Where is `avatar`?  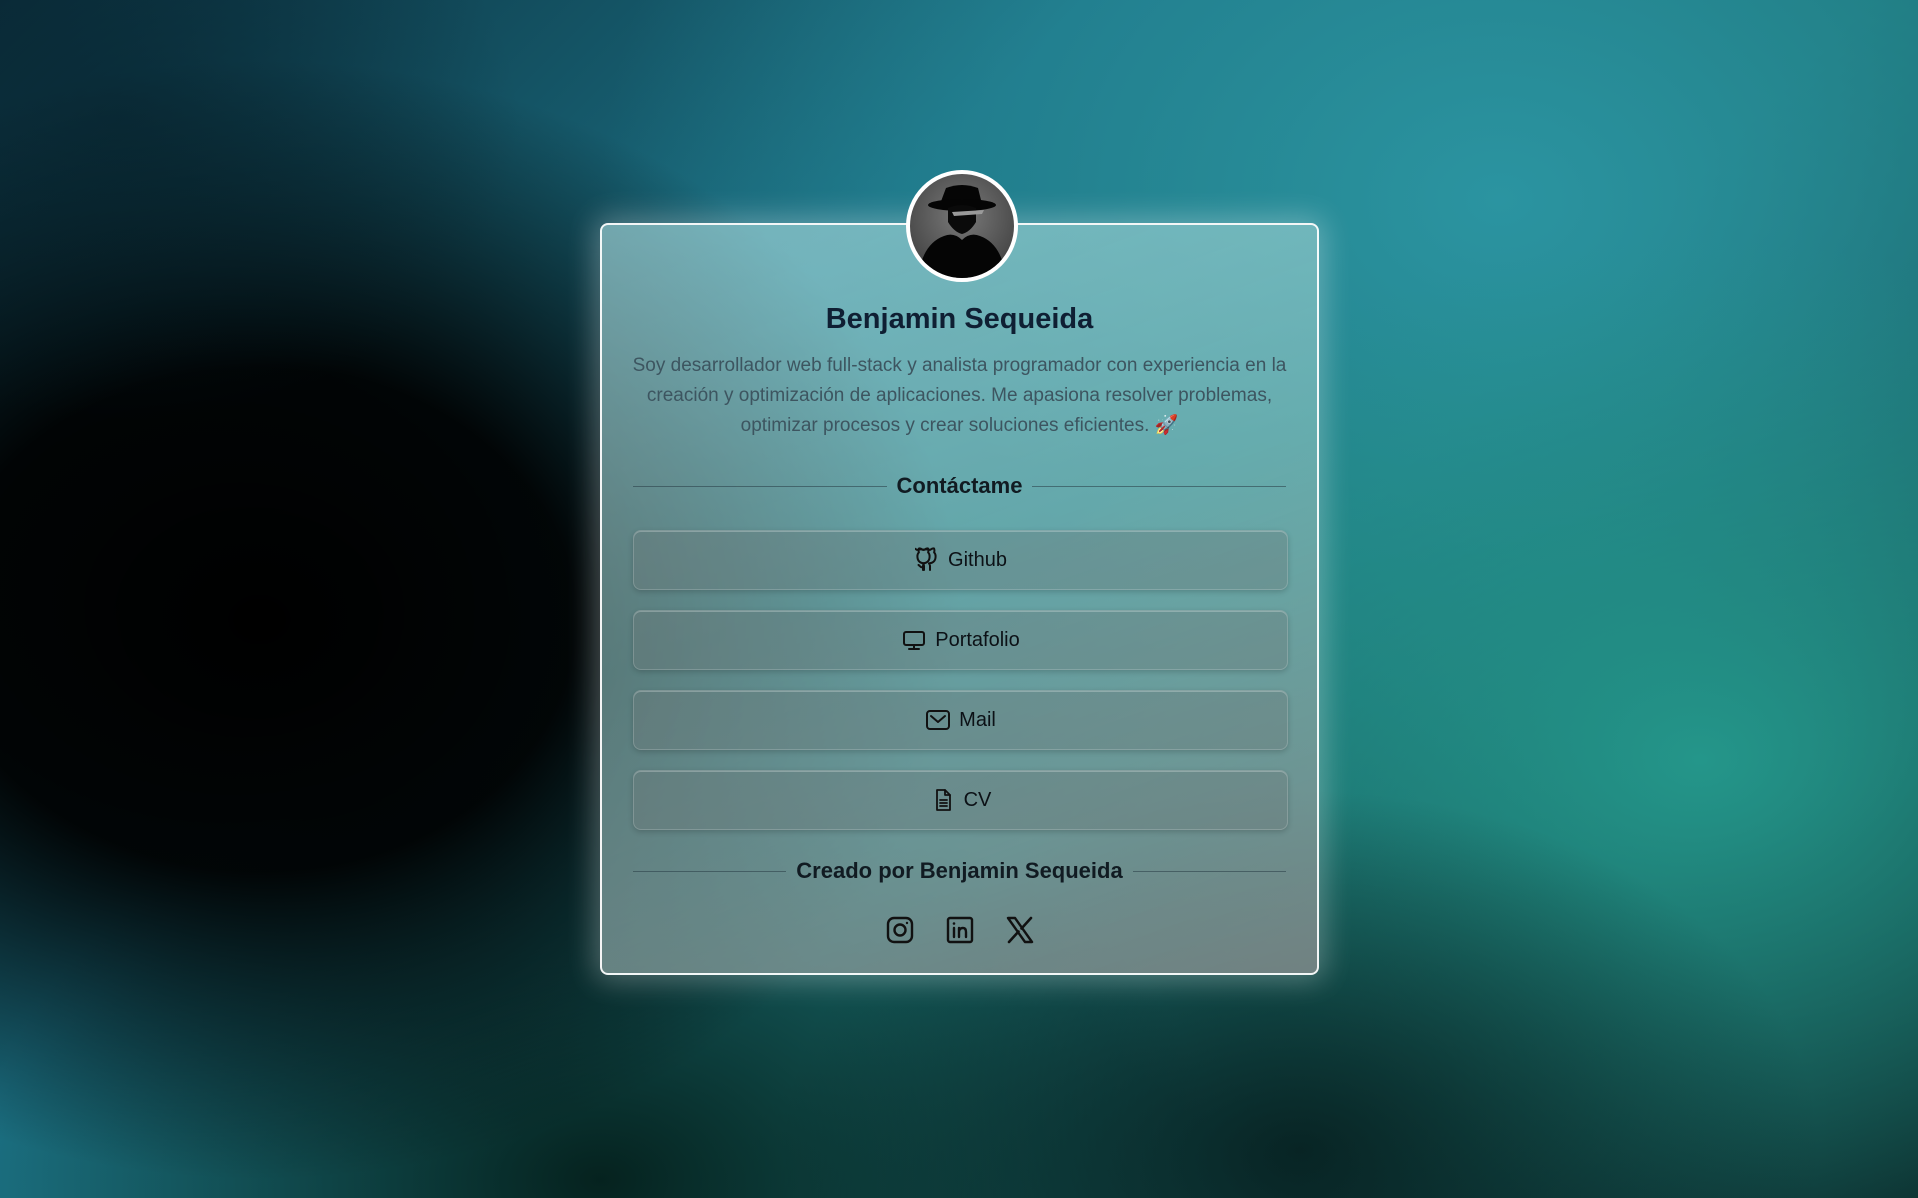
avatar is located at coordinates (962, 226).